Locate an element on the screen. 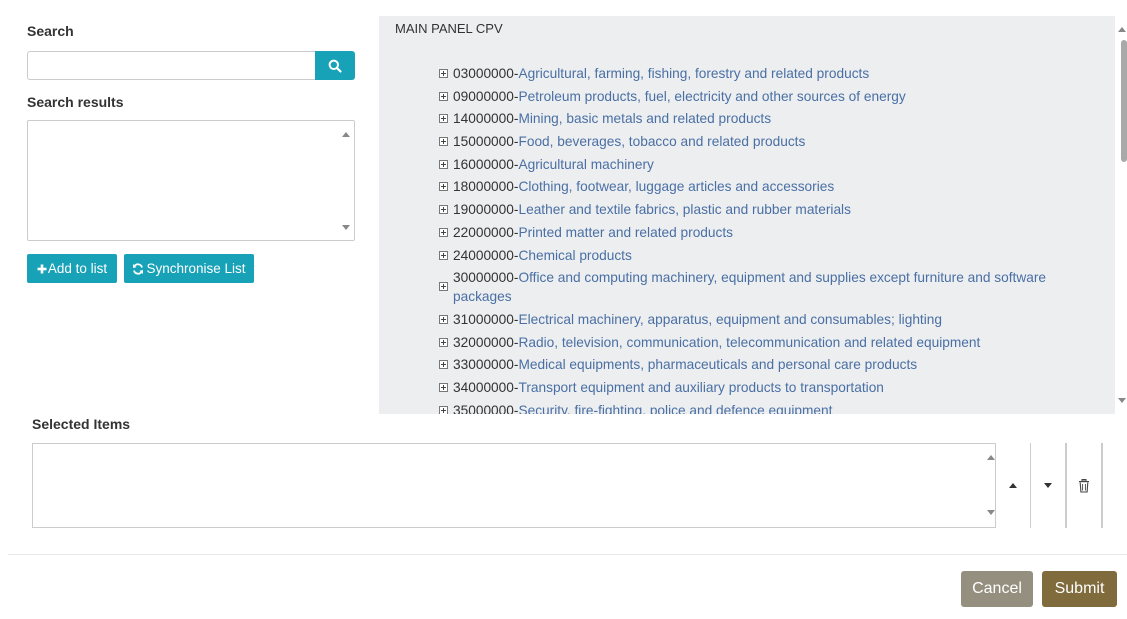 This screenshot has width=1127, height=619. submit-button: Submit is located at coordinates (1079, 589).